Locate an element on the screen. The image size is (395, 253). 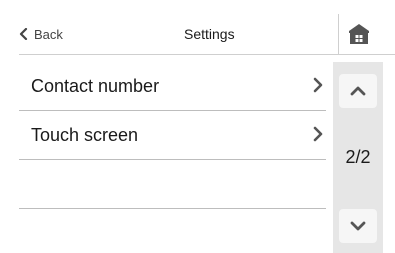
list-item-label: Touch screen is located at coordinates (85, 134).